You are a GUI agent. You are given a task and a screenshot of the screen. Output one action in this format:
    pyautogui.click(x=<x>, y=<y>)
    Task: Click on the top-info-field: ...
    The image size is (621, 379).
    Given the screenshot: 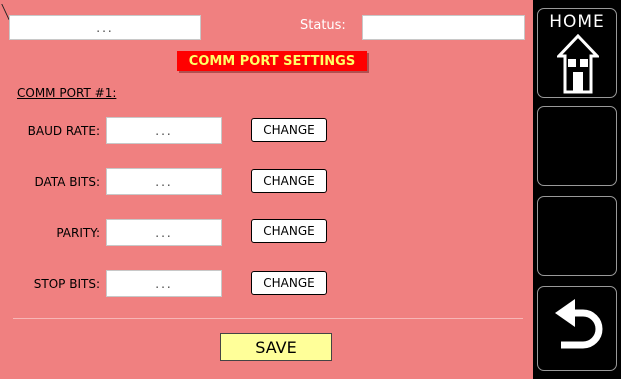 What is the action you would take?
    pyautogui.click(x=105, y=27)
    